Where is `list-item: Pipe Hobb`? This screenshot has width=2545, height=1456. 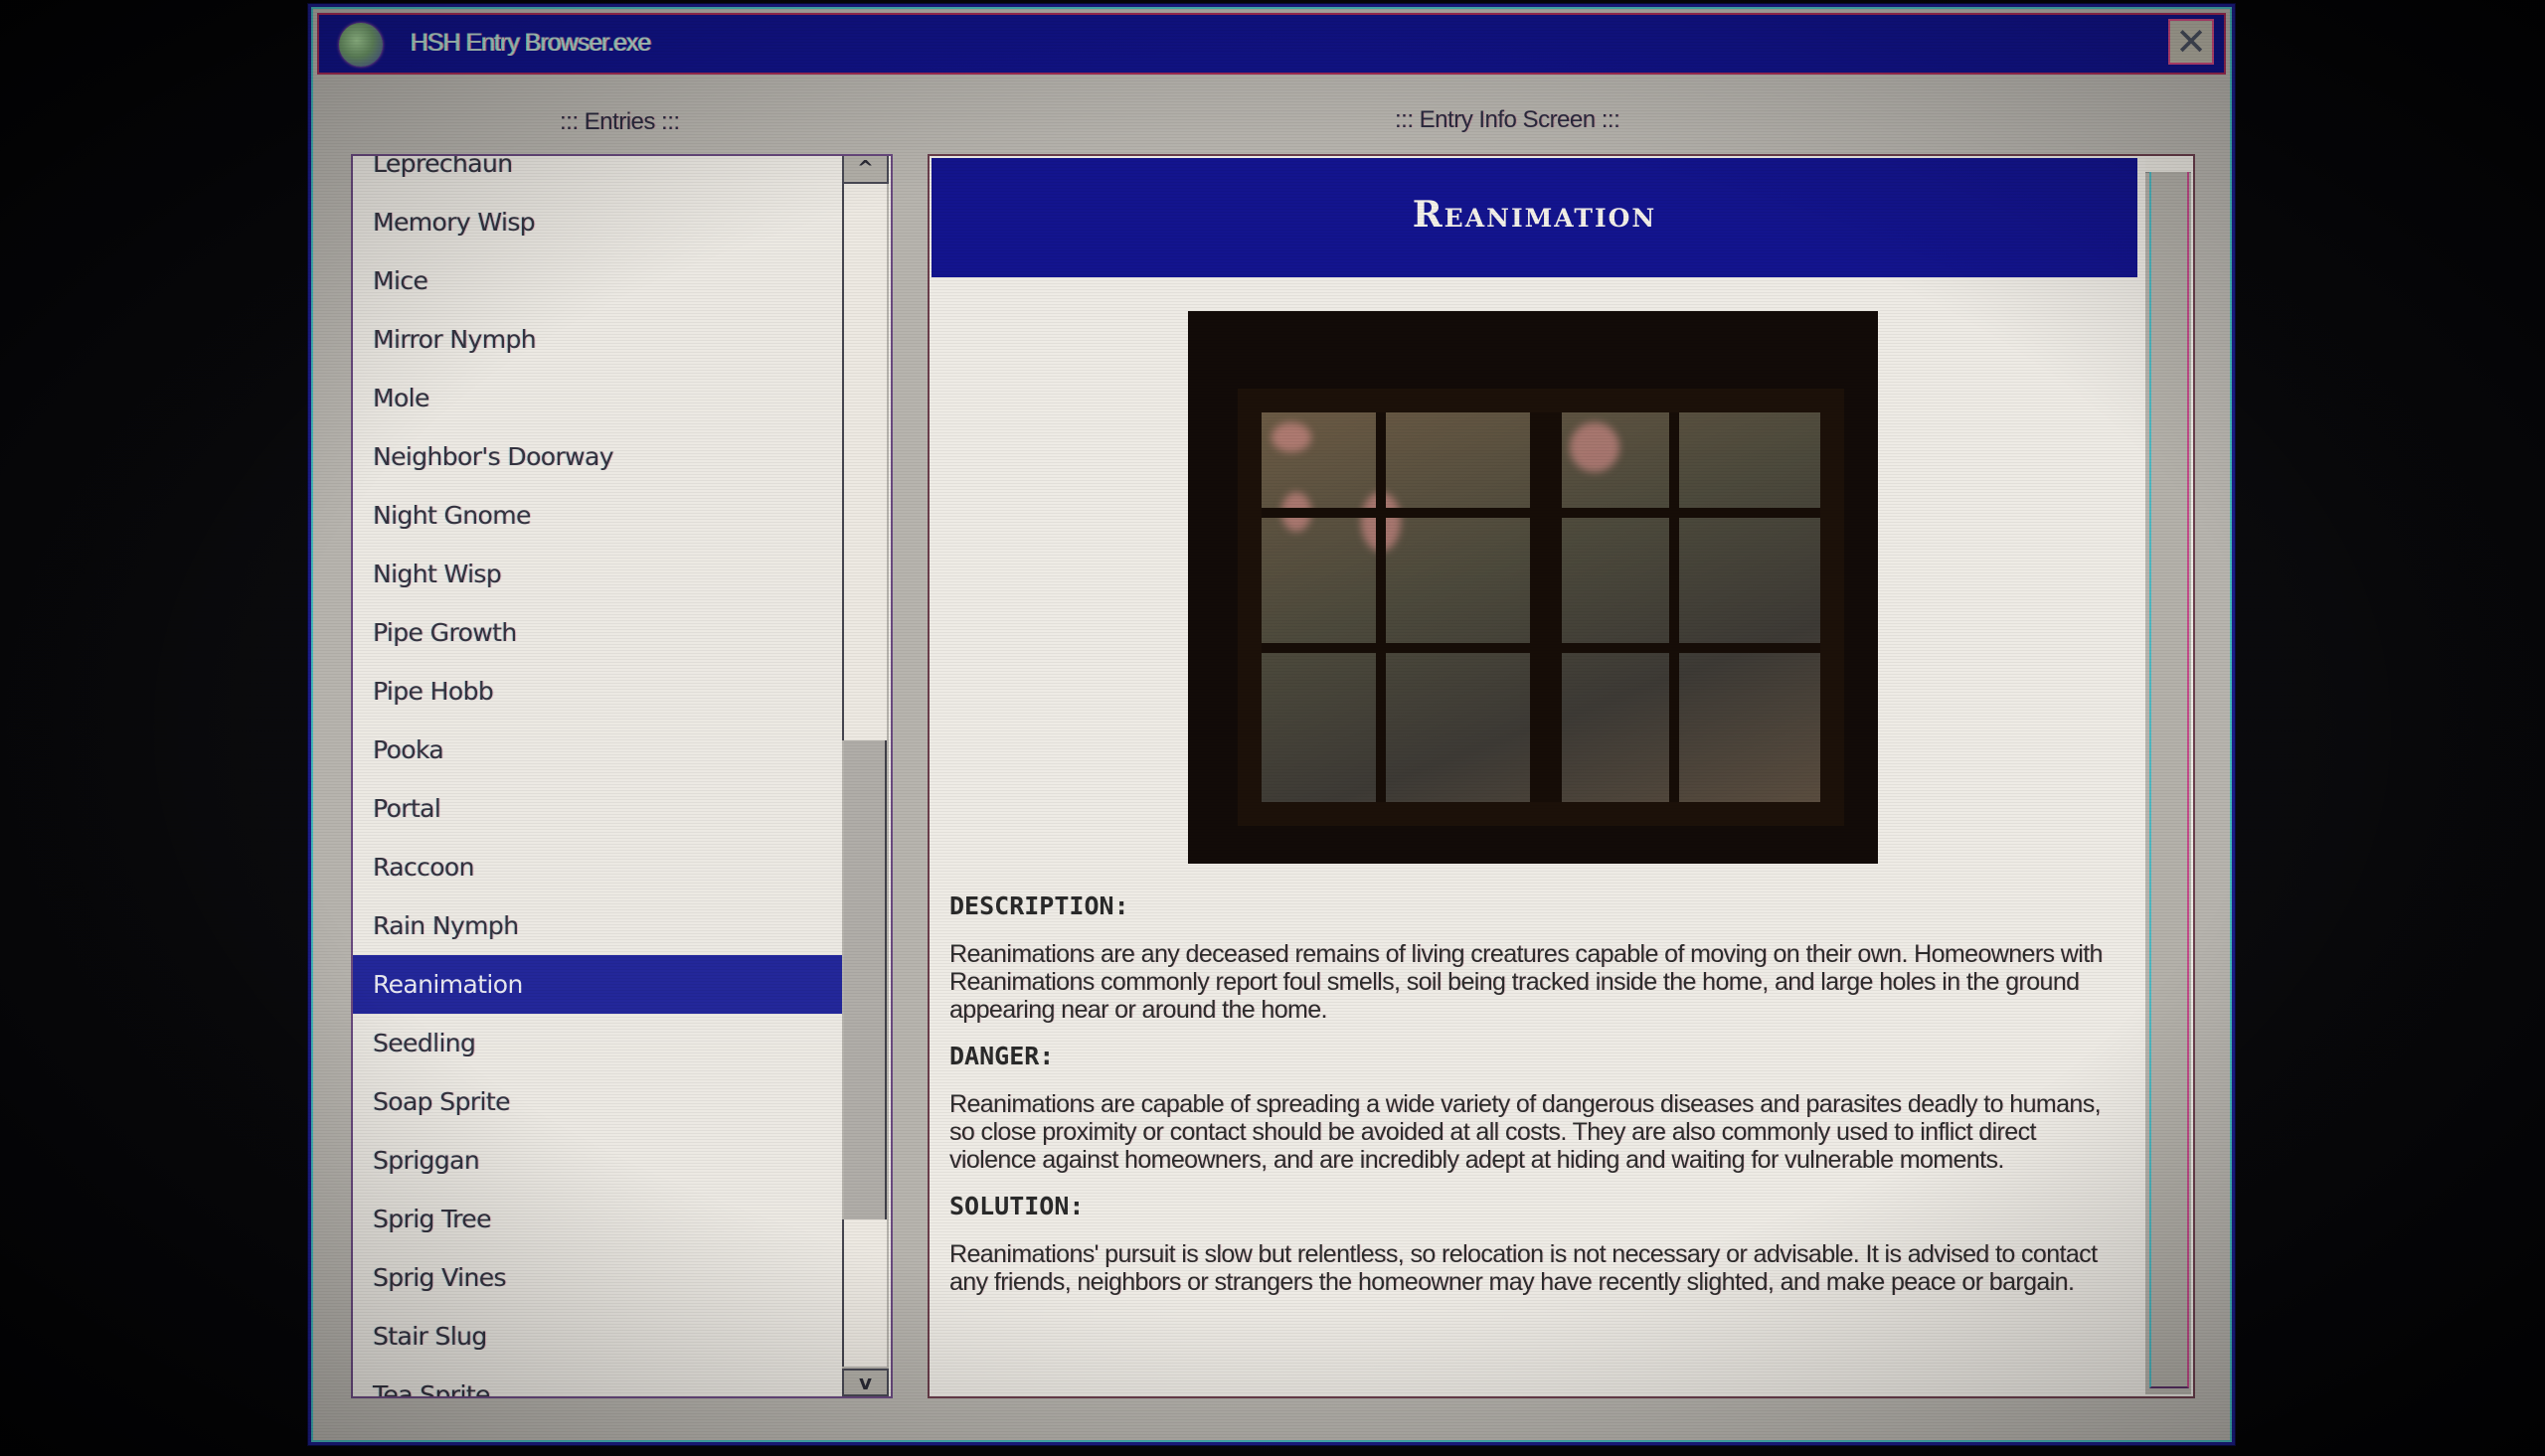
list-item: Pipe Hobb is located at coordinates (597, 691).